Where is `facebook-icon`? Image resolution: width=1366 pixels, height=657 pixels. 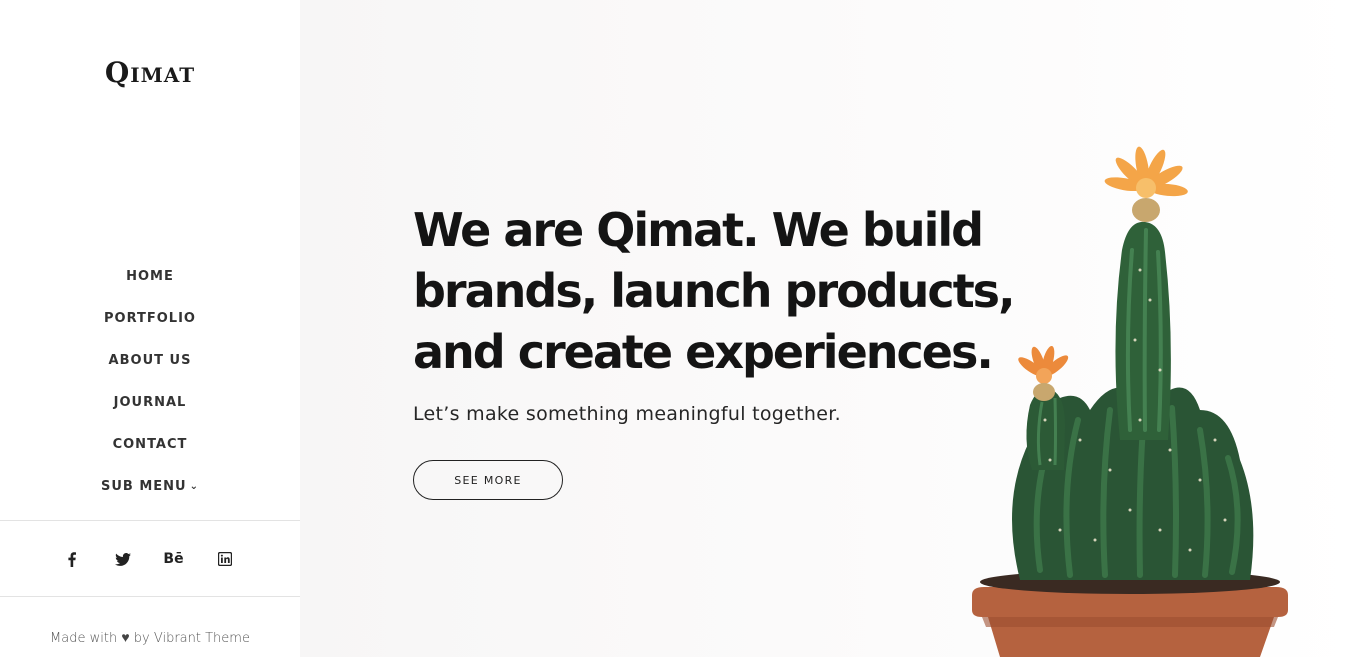
facebook-icon is located at coordinates (71, 559).